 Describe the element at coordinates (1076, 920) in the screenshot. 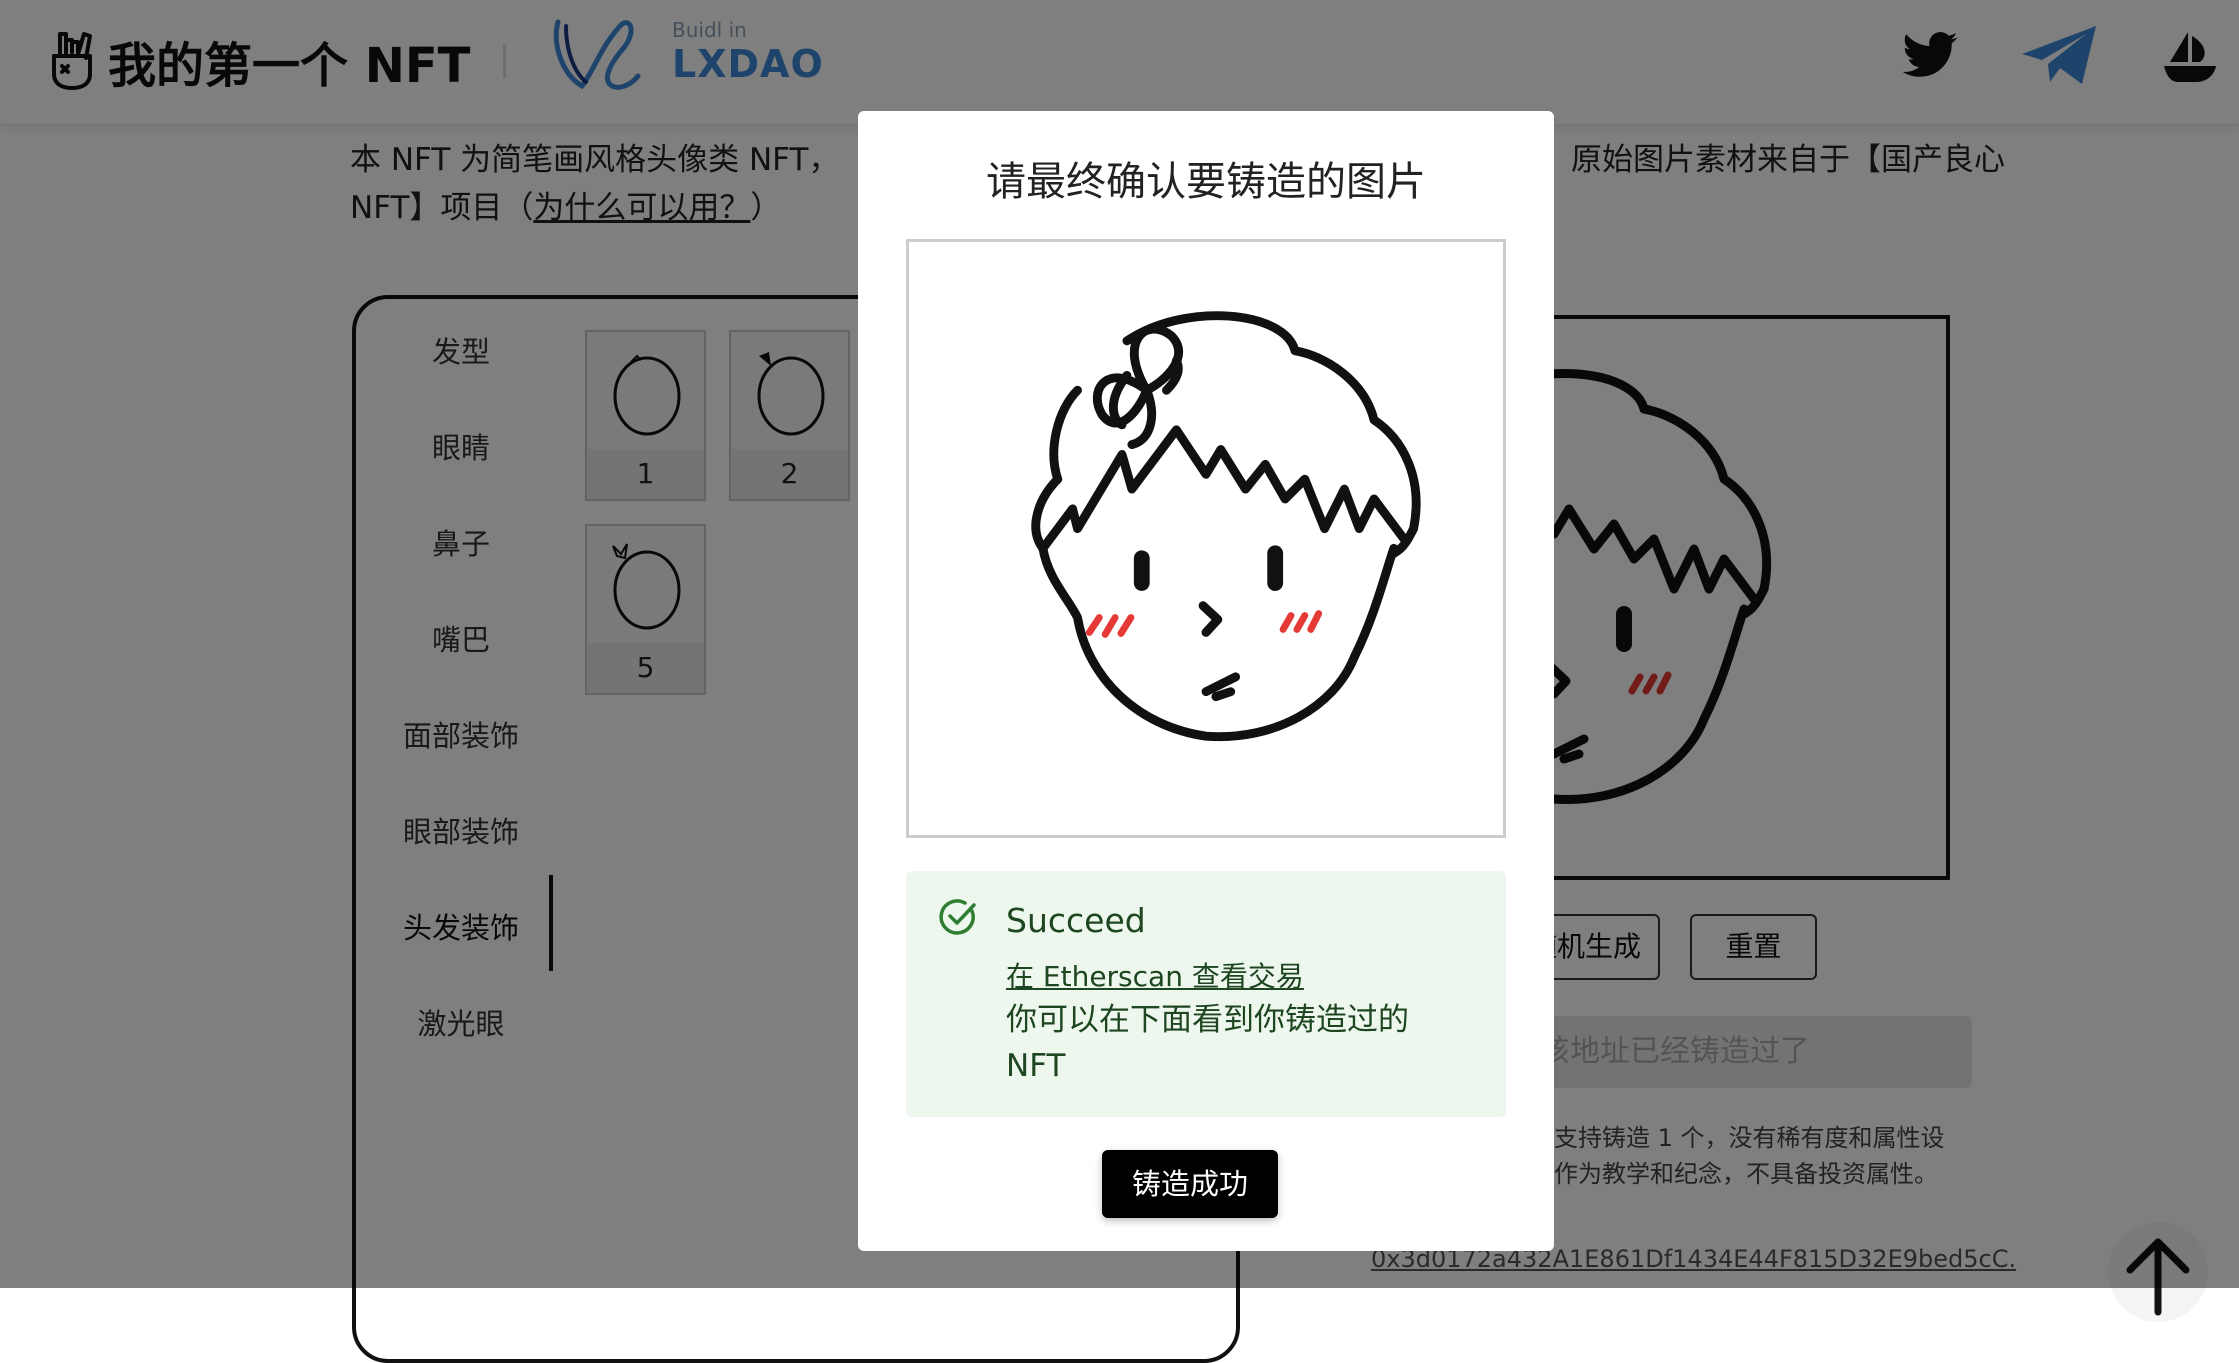

I see `alert-status: Succeed` at that location.